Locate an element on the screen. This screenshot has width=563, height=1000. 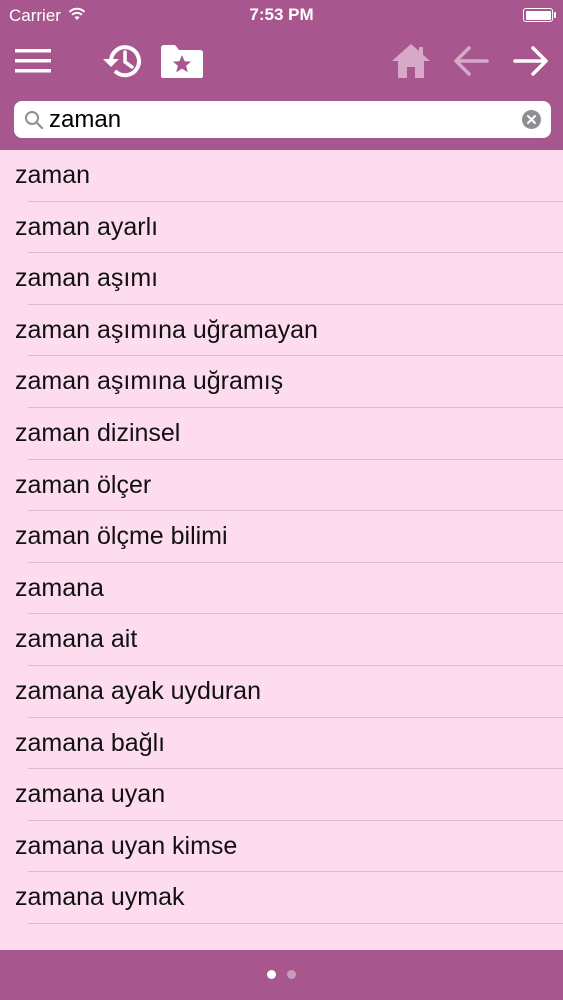
list-item: zaman ölçme bilimi is located at coordinates (281, 537).